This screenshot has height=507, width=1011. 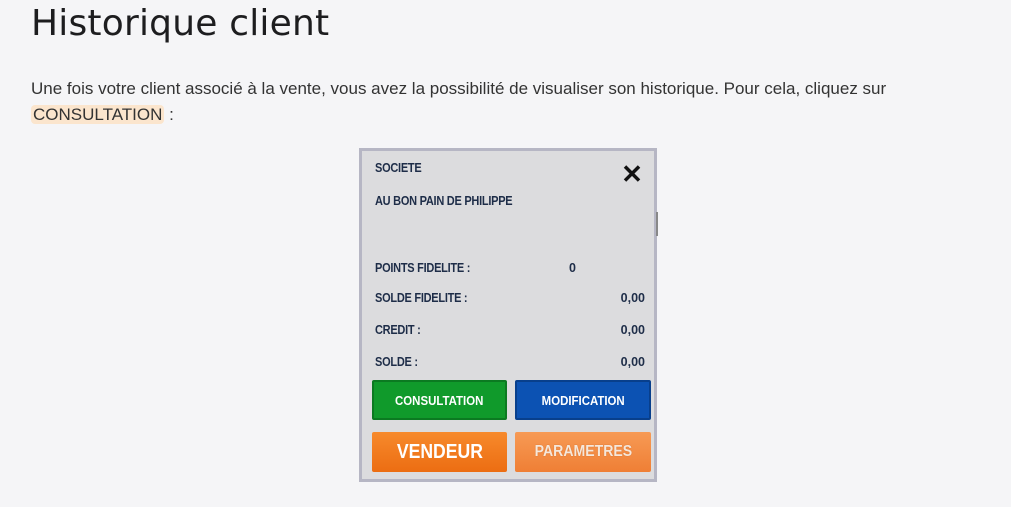 I want to click on modification-button-label: MODIFICATION, so click(x=583, y=400).